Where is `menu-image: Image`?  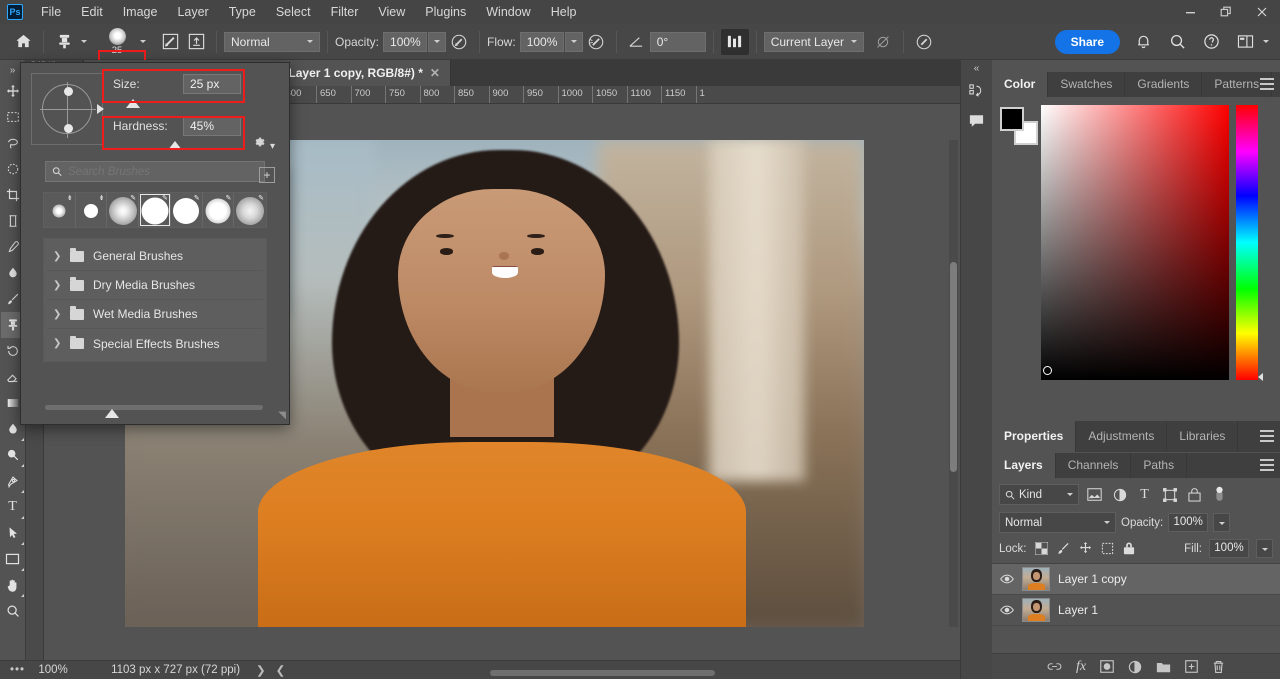 menu-image: Image is located at coordinates (140, 12).